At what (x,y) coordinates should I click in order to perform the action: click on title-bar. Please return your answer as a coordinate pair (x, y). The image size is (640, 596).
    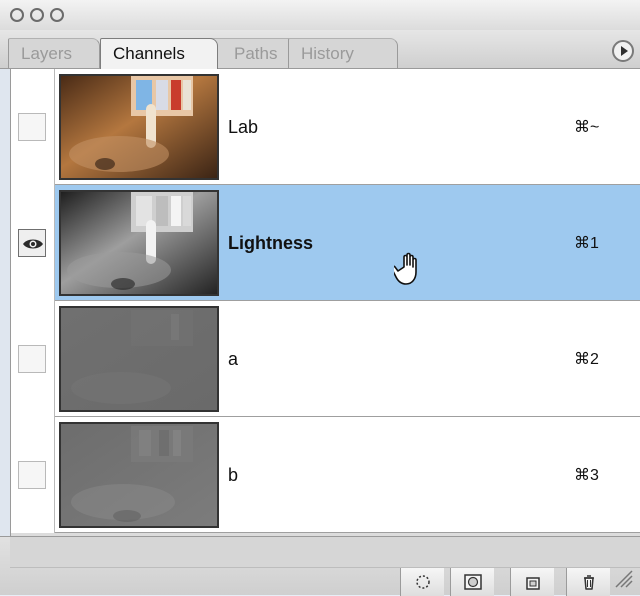
    Looking at the image, I should click on (320, 15).